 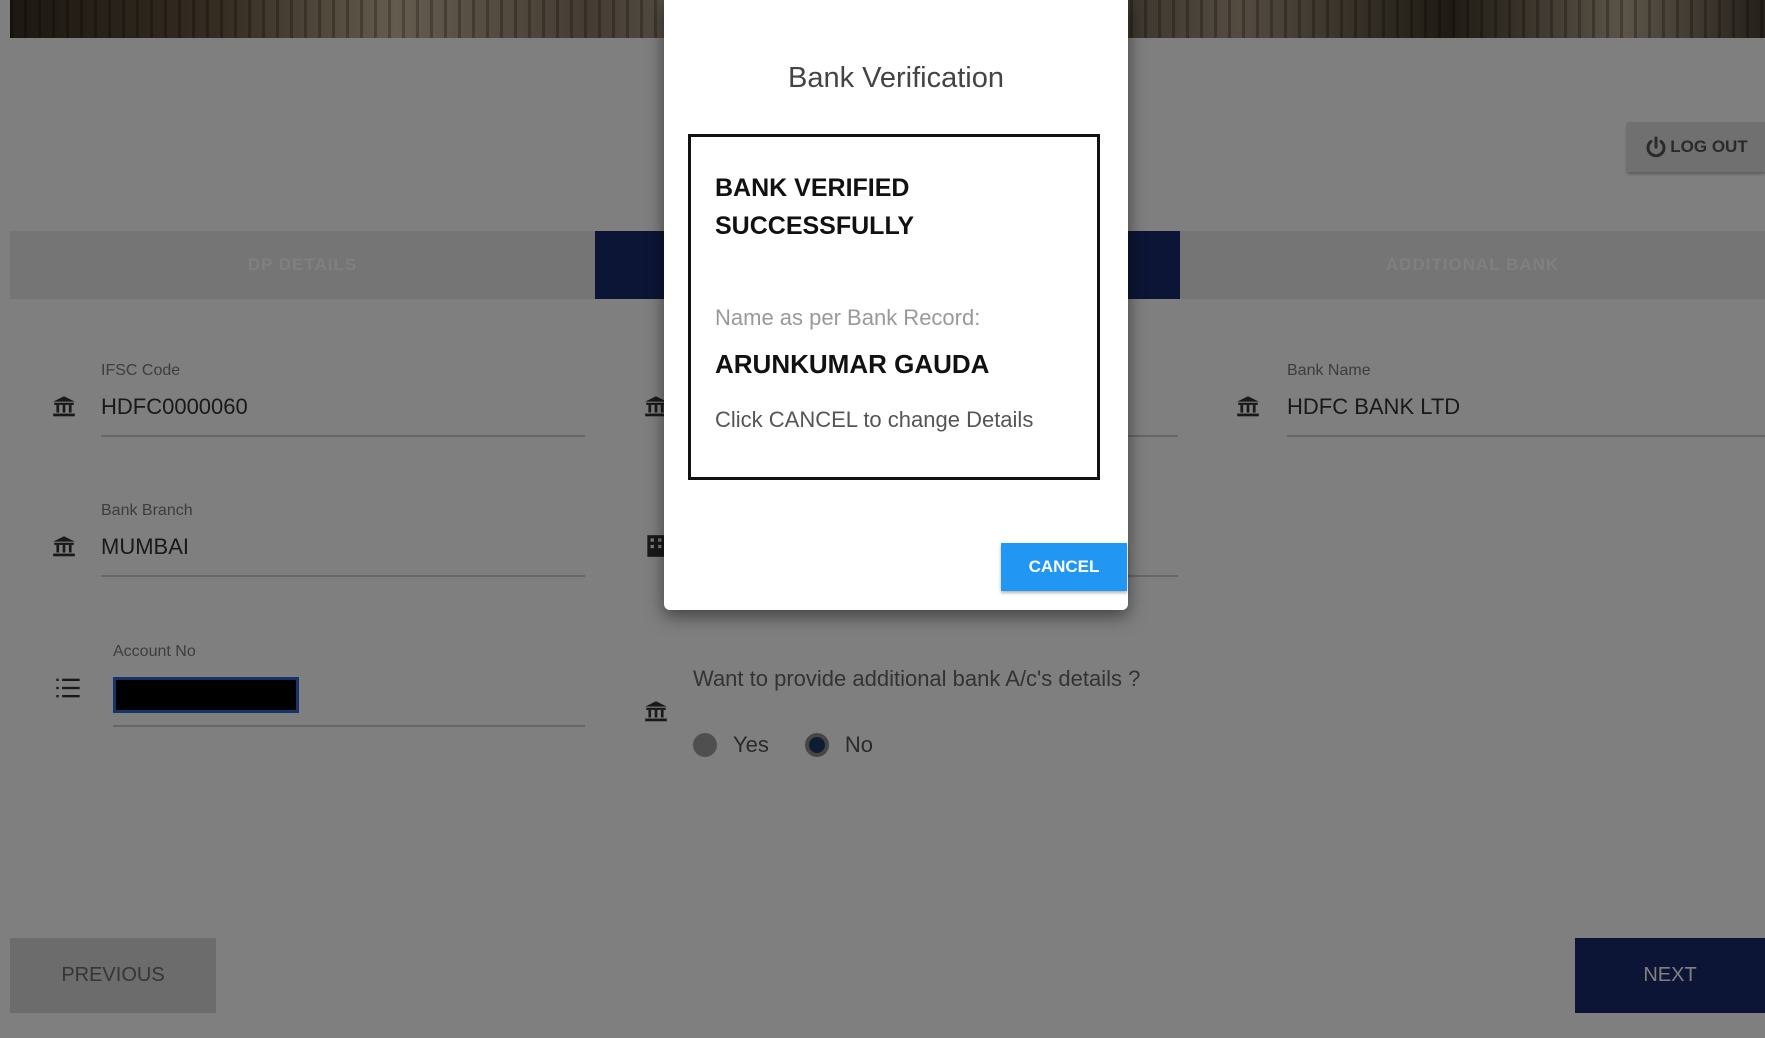 I want to click on status-line-2: SUCCESSFULLY, so click(x=815, y=226).